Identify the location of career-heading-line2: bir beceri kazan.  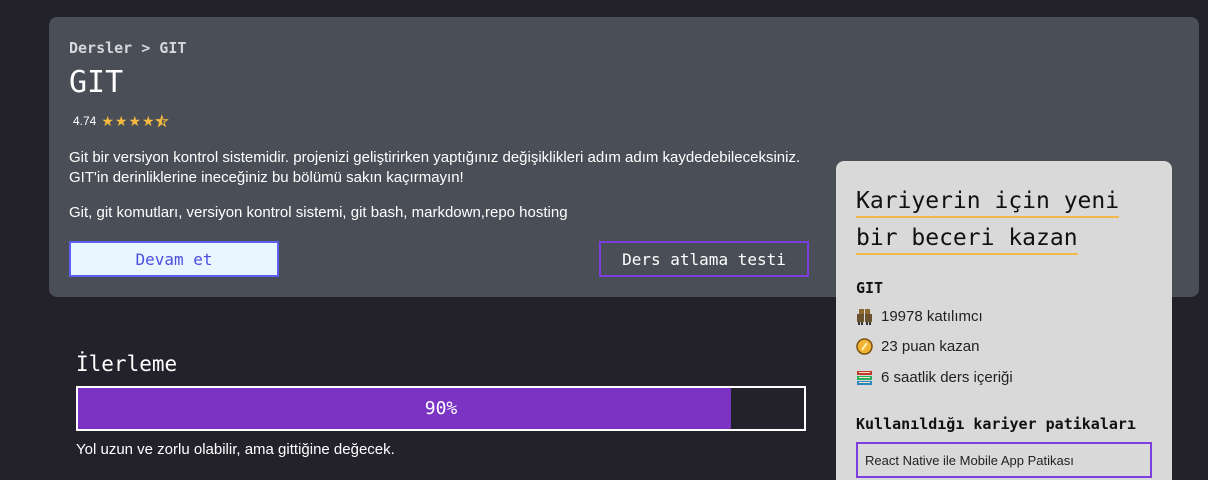
(967, 240).